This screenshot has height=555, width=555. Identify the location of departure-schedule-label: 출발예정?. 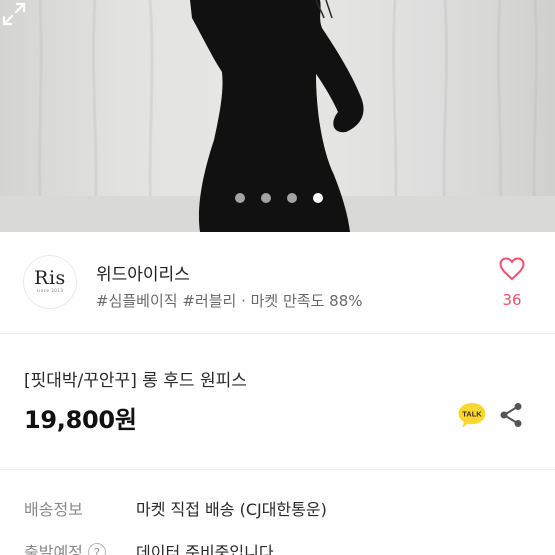
(65, 547).